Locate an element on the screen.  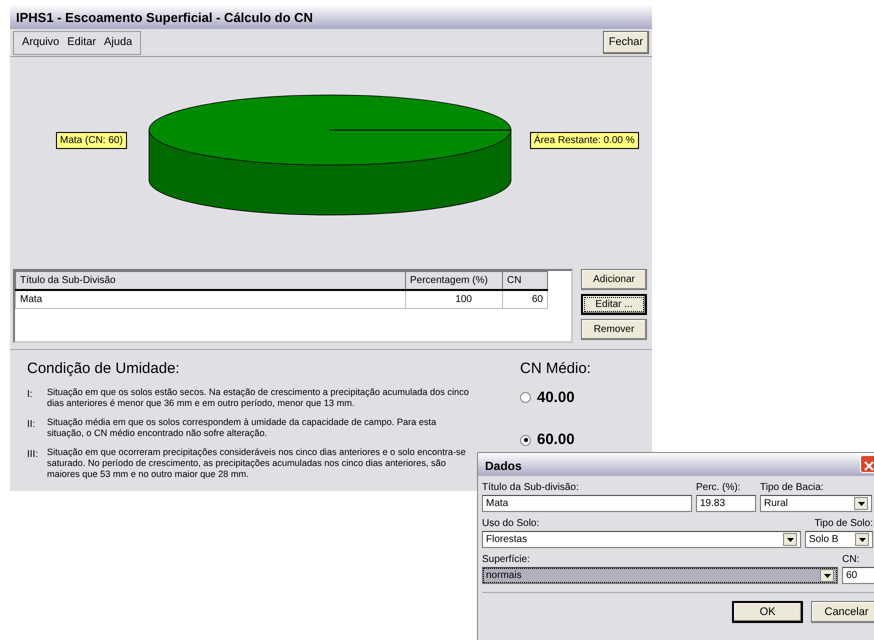
cn-option: 40.00 is located at coordinates (555, 397).